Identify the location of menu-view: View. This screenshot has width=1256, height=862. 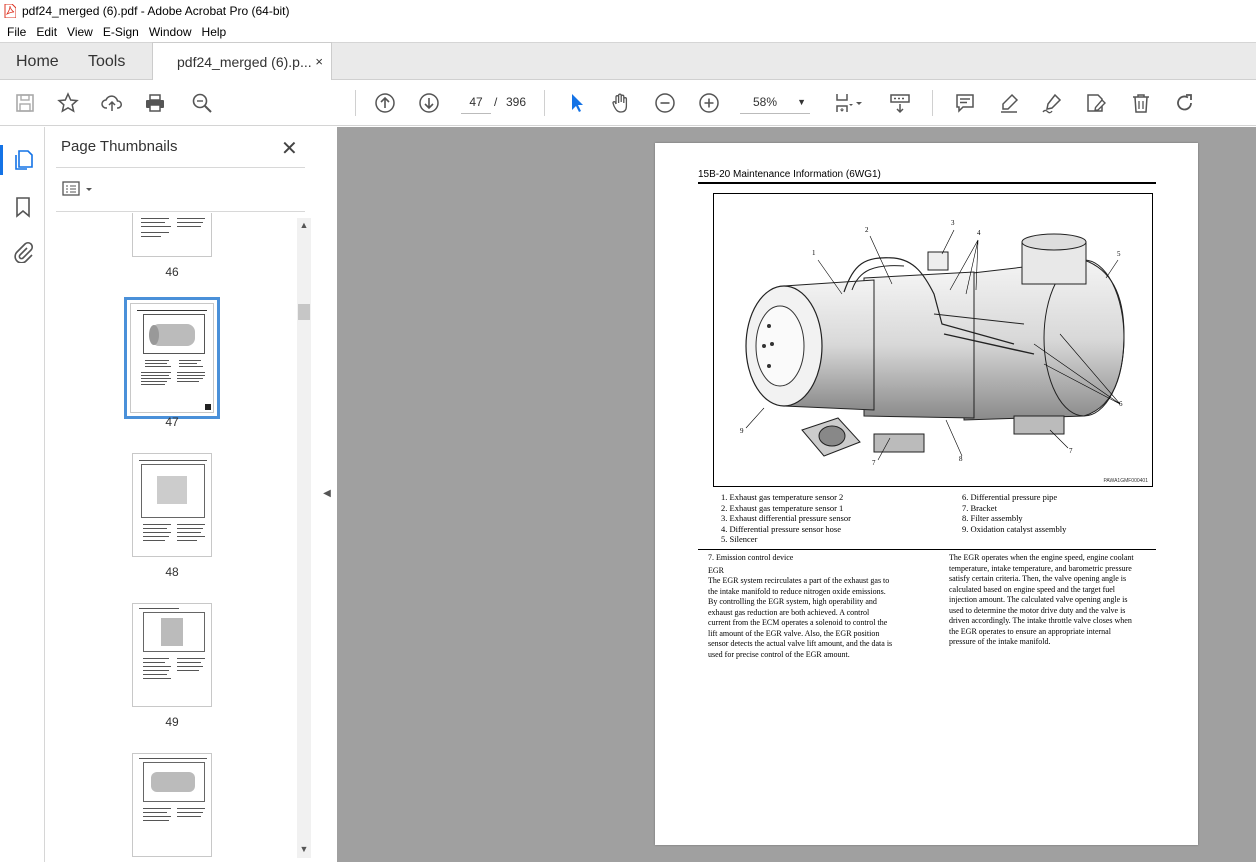
(80, 32).